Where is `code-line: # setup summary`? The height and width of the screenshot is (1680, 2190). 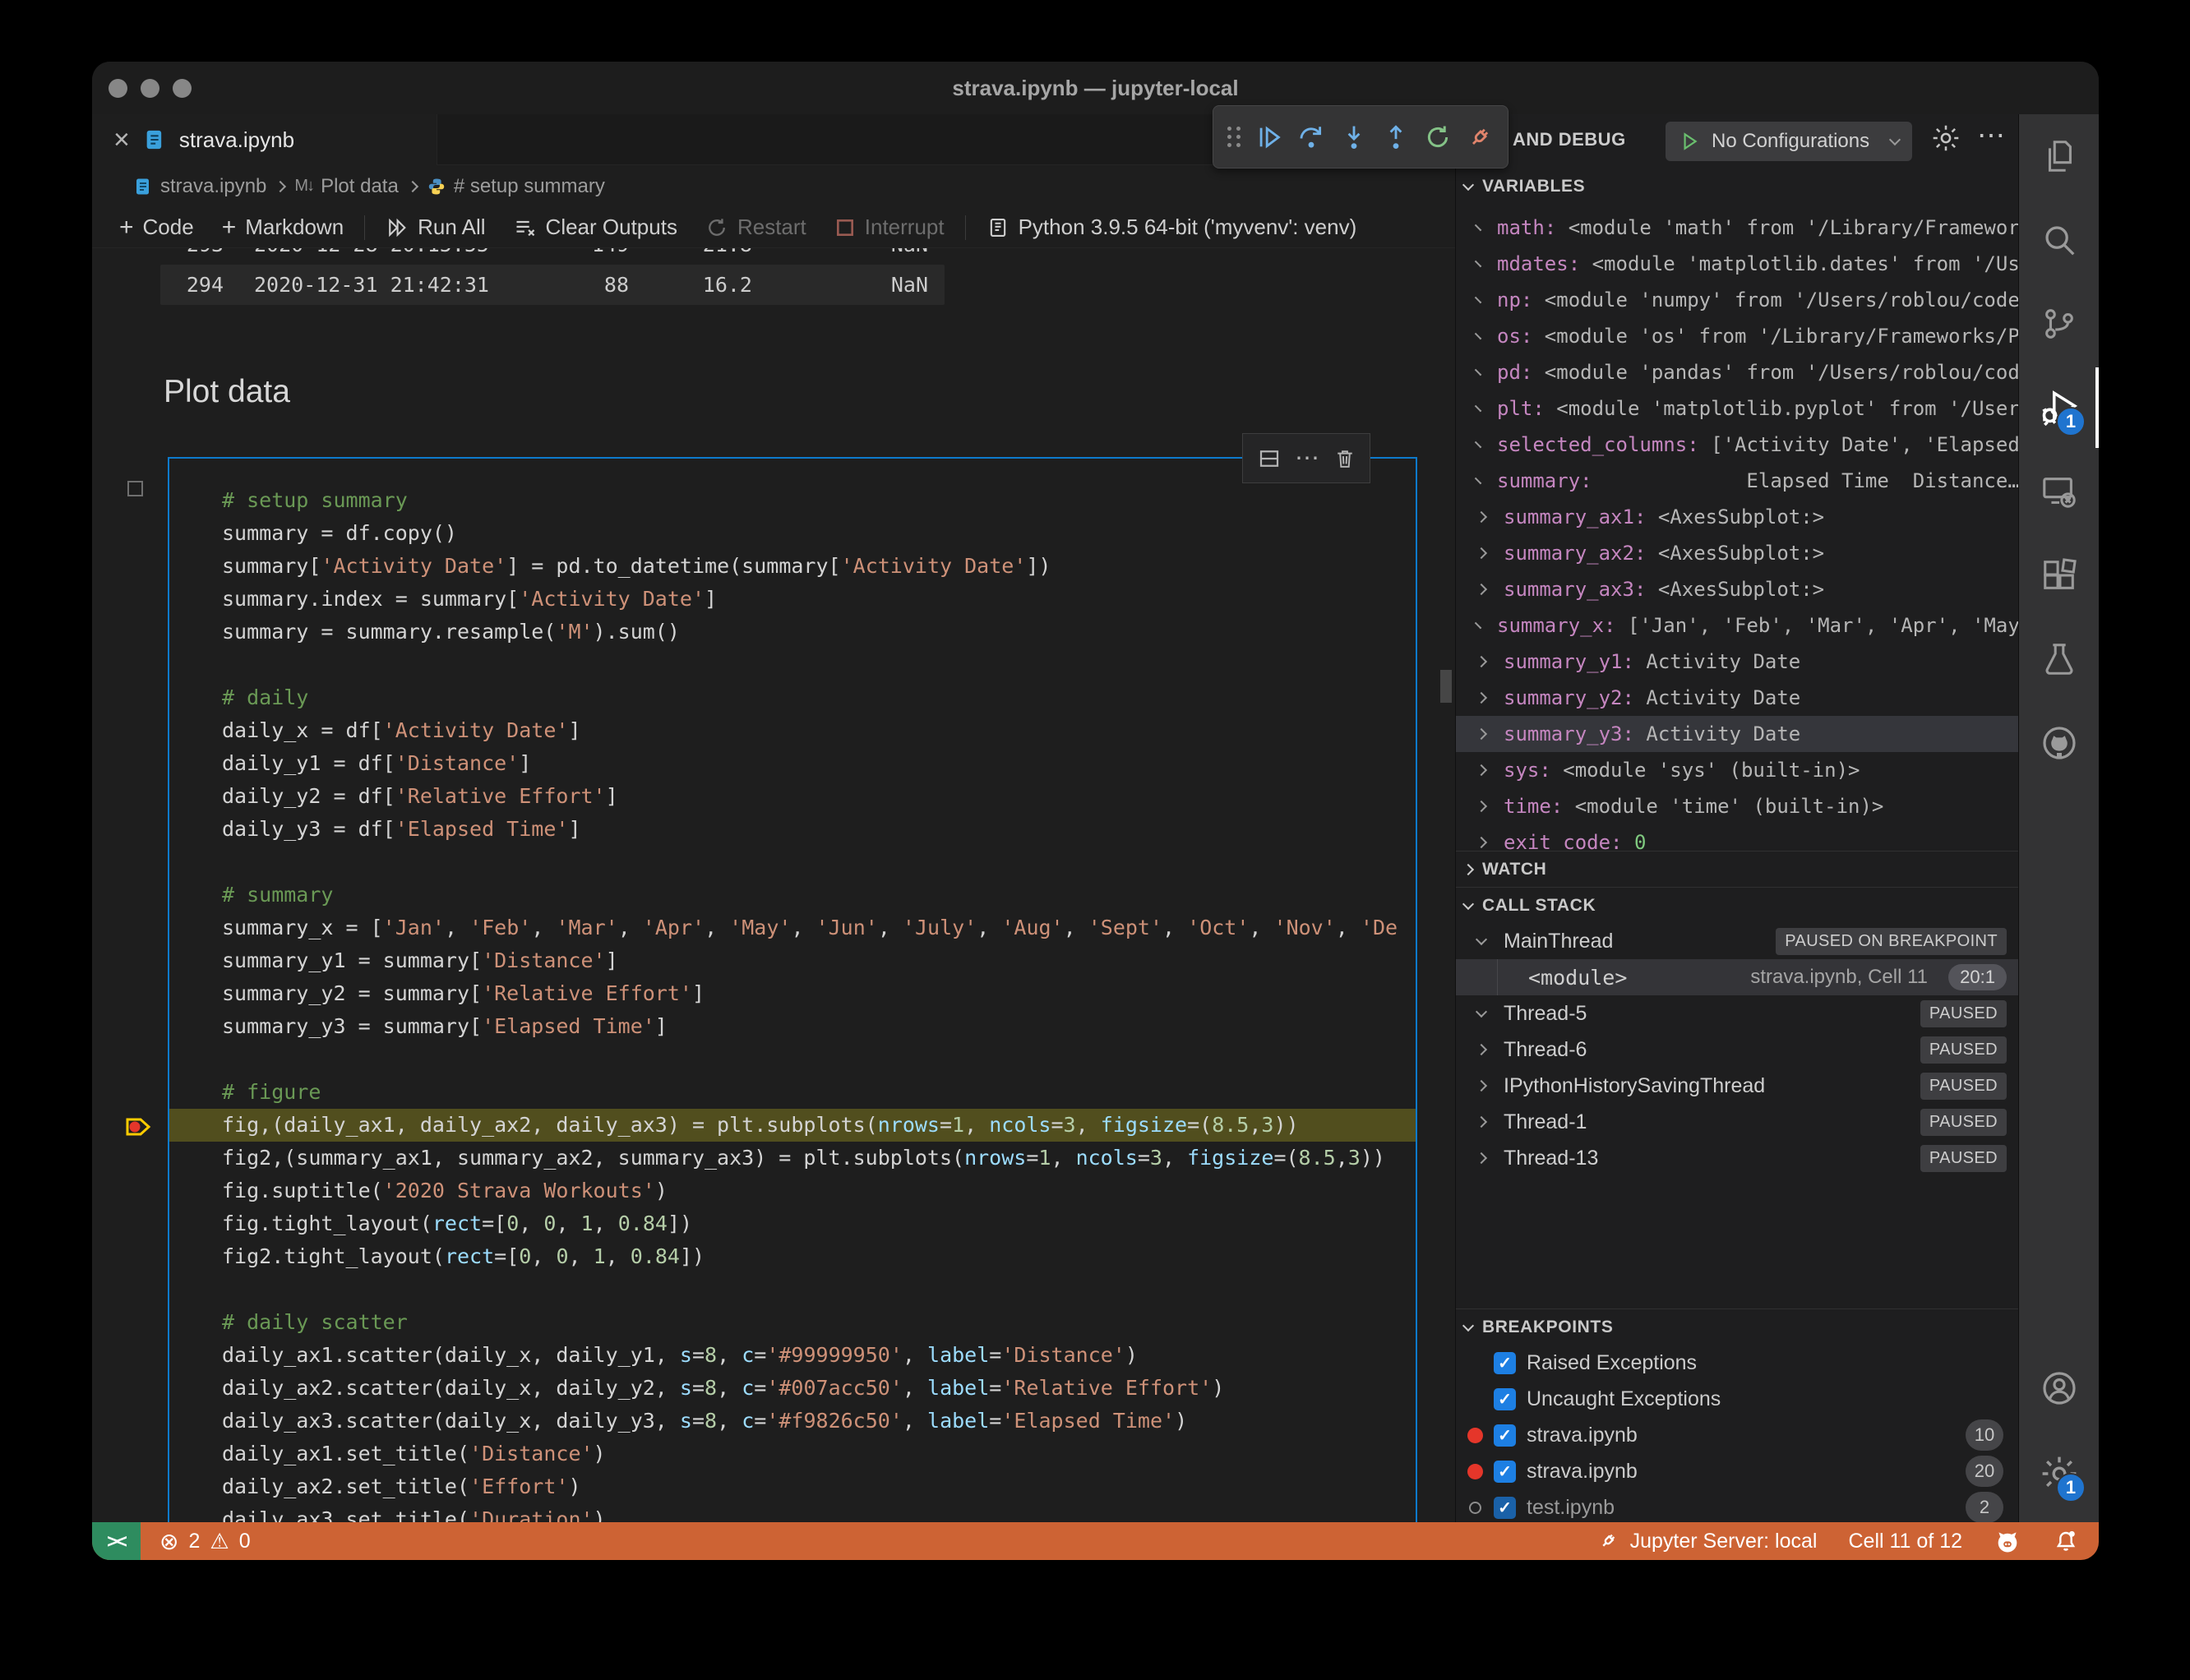
code-line: # setup summary is located at coordinates (793, 500).